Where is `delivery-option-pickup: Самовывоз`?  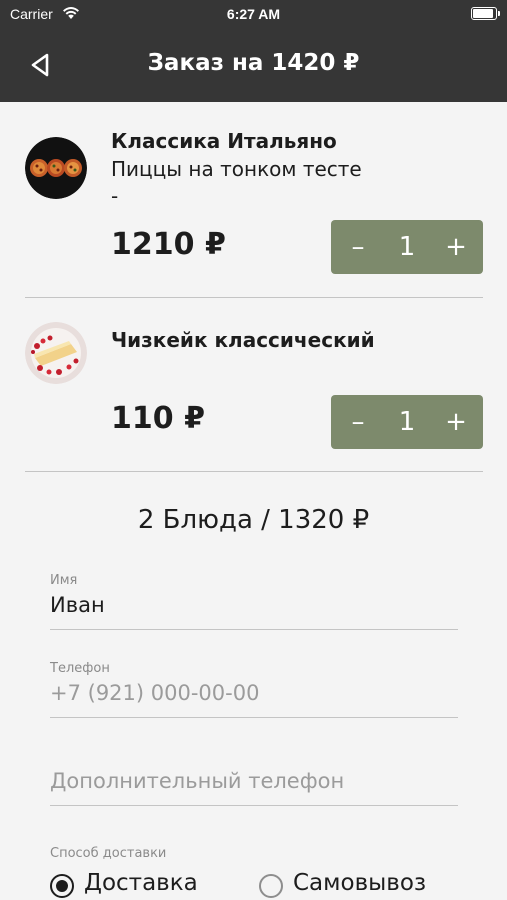
delivery-option-pickup: Самовывоз is located at coordinates (349, 883).